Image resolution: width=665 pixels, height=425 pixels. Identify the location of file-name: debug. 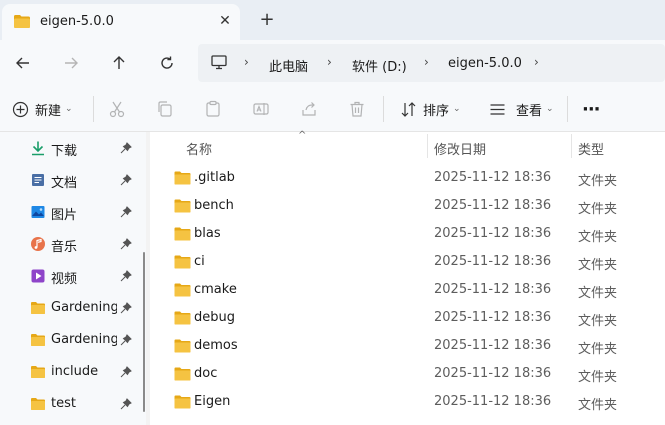
(214, 317).